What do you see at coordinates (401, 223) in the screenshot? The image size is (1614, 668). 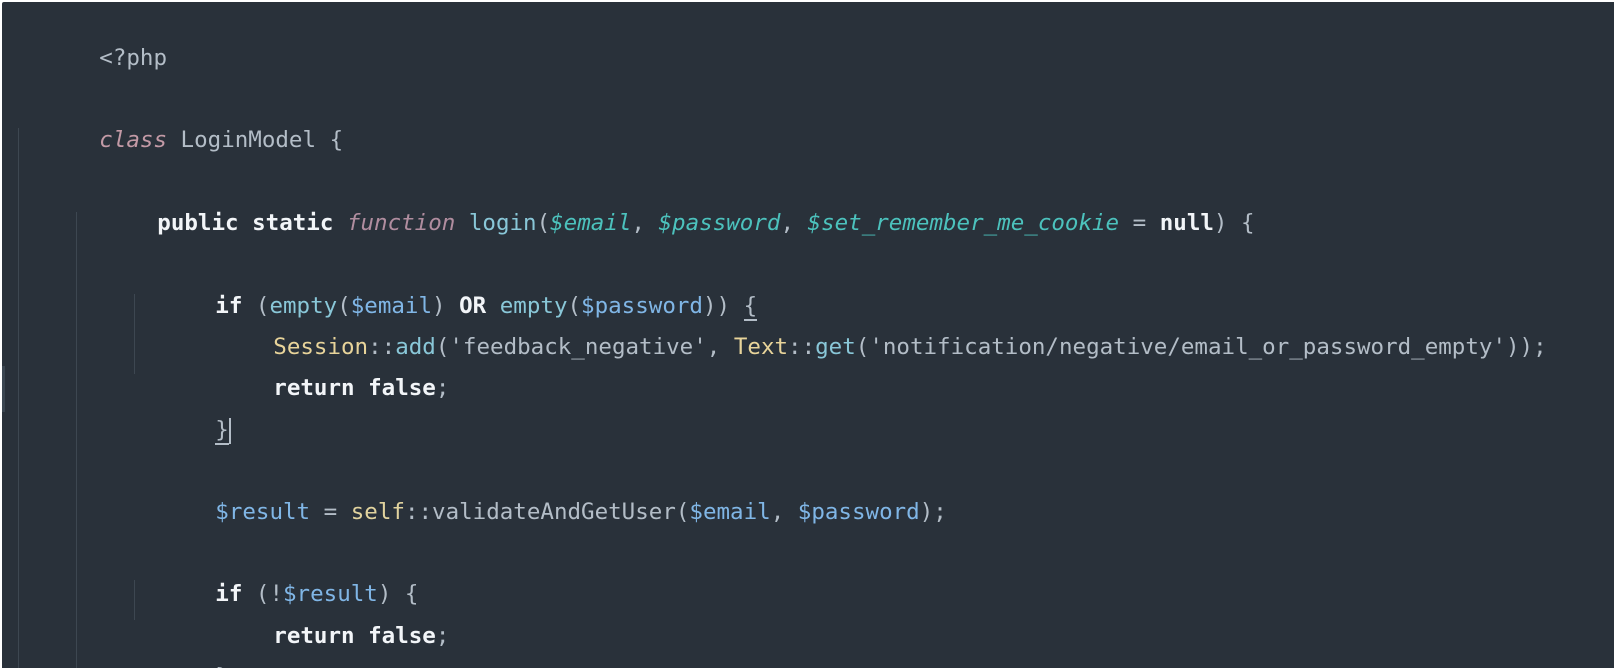 I see `keyword-function: function` at bounding box center [401, 223].